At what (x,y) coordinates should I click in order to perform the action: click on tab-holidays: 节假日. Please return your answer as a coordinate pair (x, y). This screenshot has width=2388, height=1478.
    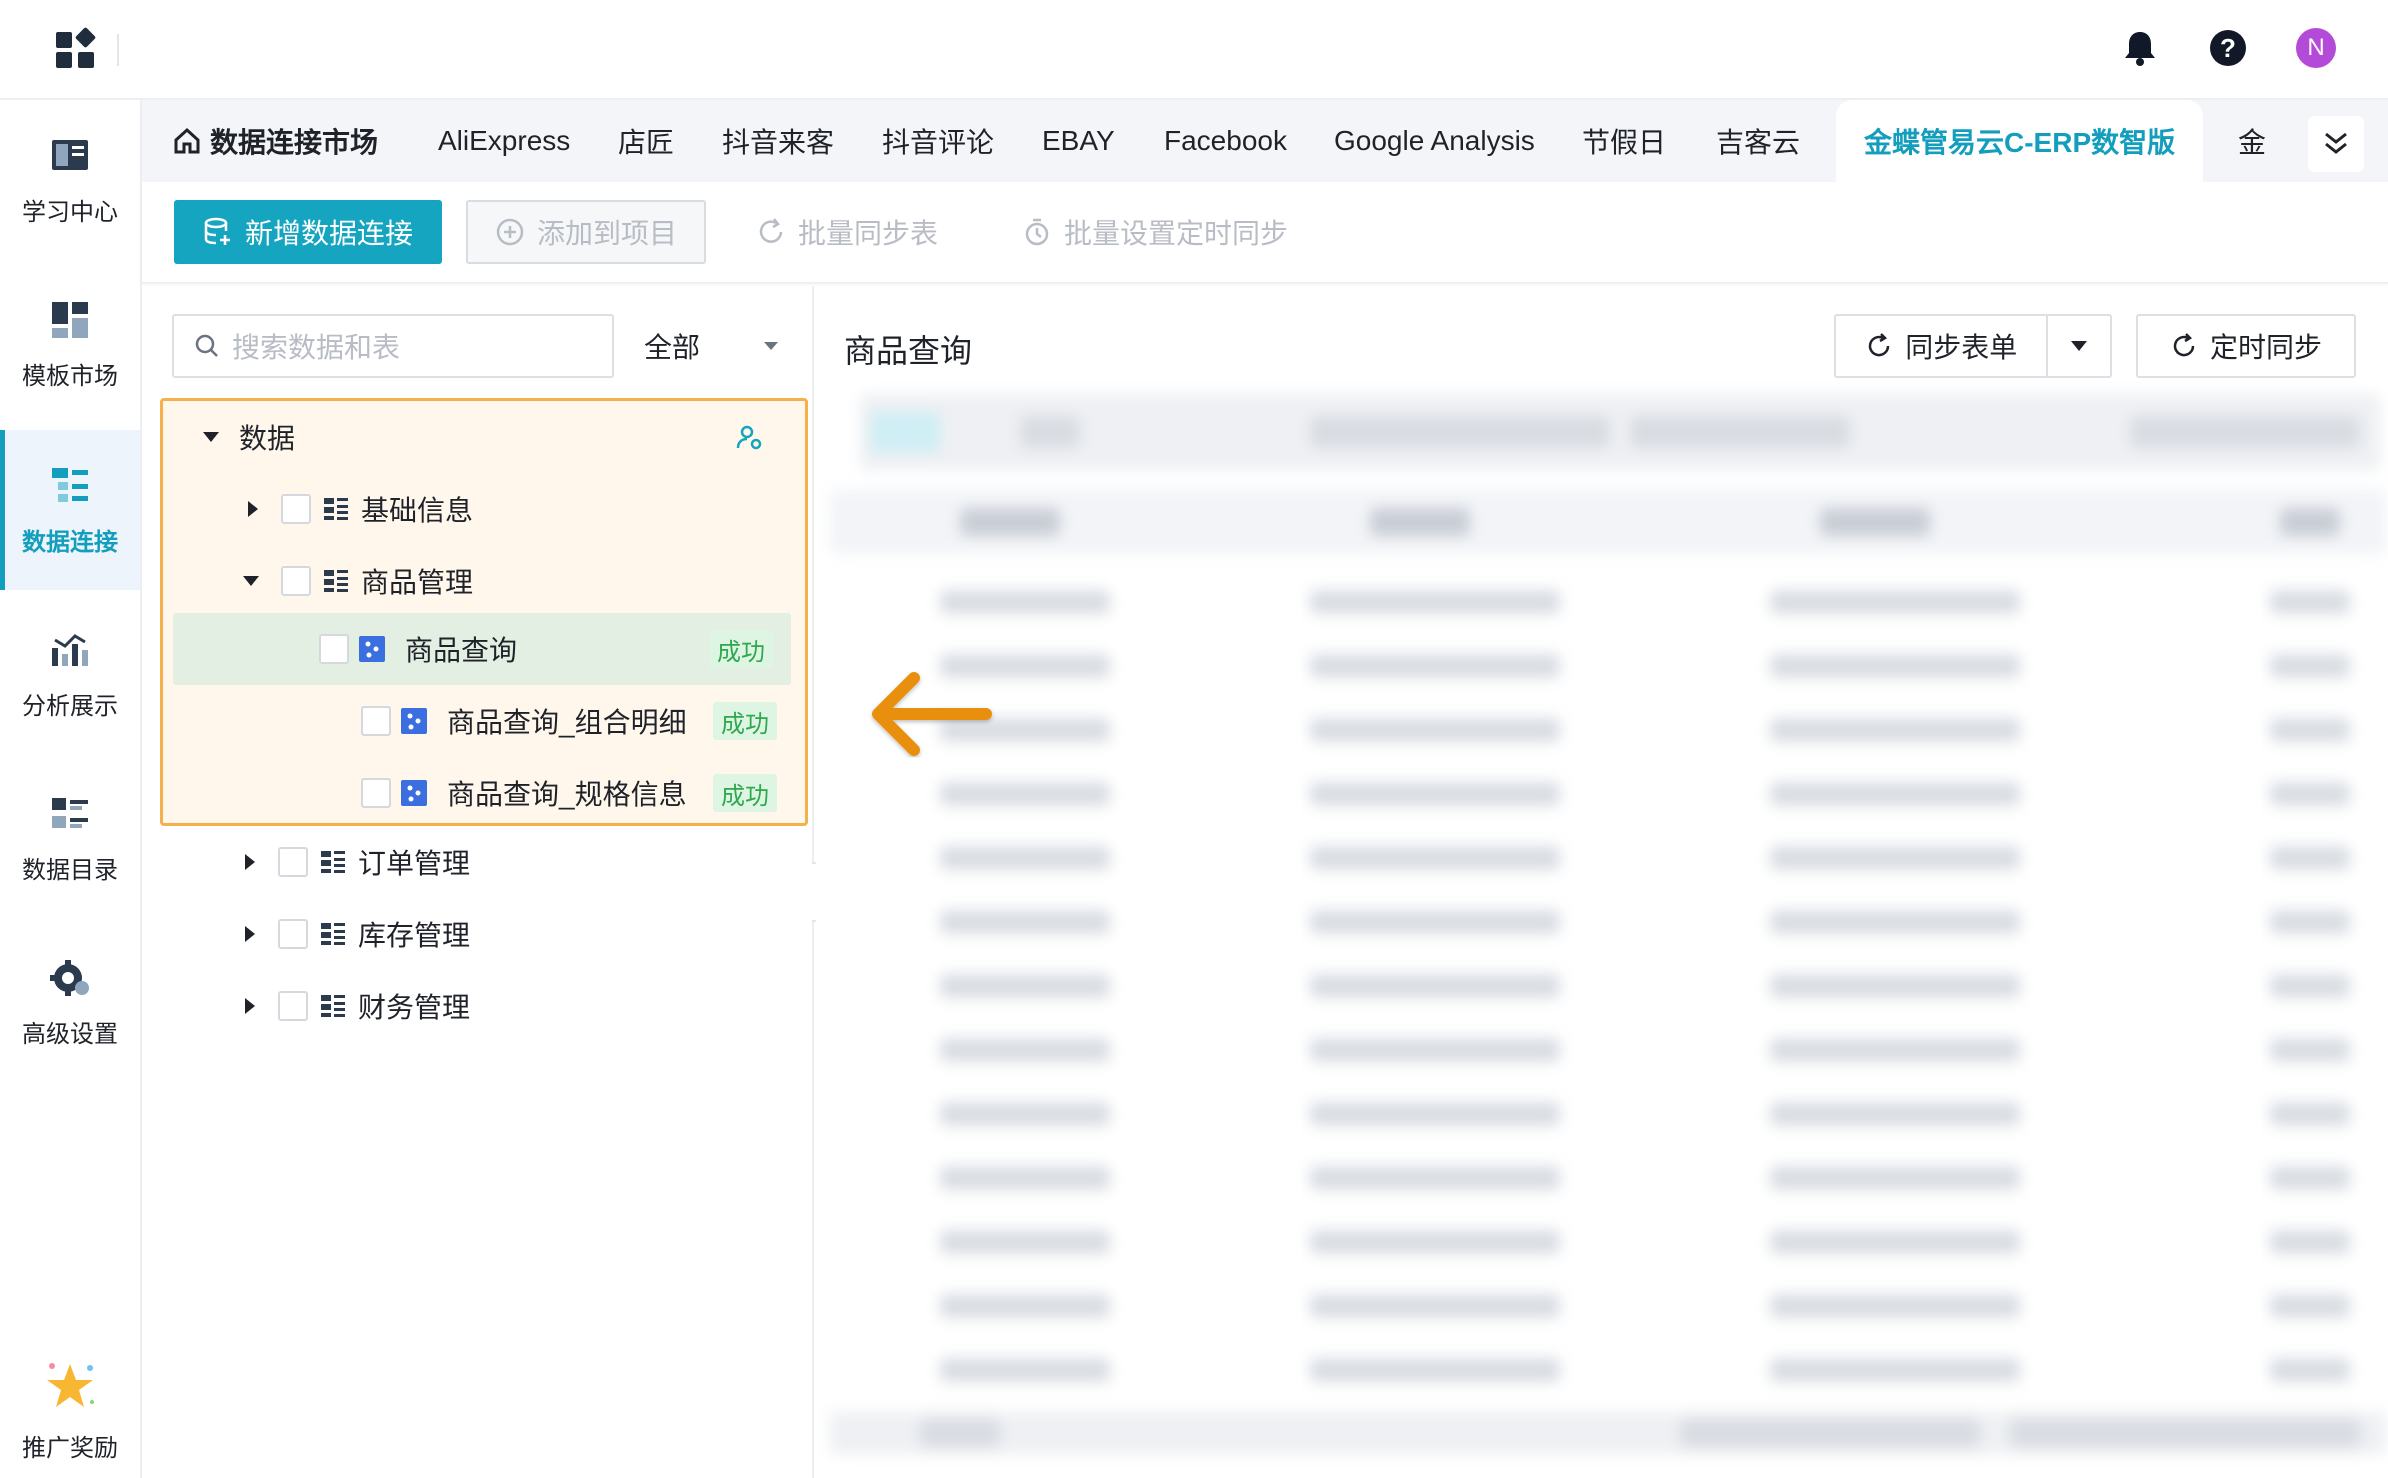
    Looking at the image, I should click on (1624, 141).